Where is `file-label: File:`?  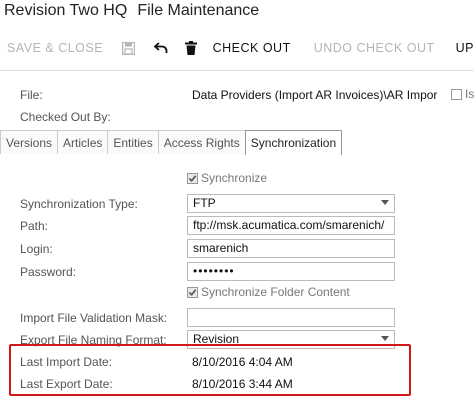 file-label: File: is located at coordinates (31, 95).